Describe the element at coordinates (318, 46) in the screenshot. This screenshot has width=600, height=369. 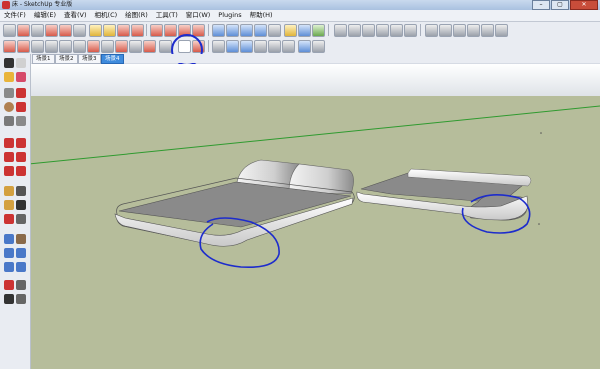
I see `component-attributes-icon` at that location.